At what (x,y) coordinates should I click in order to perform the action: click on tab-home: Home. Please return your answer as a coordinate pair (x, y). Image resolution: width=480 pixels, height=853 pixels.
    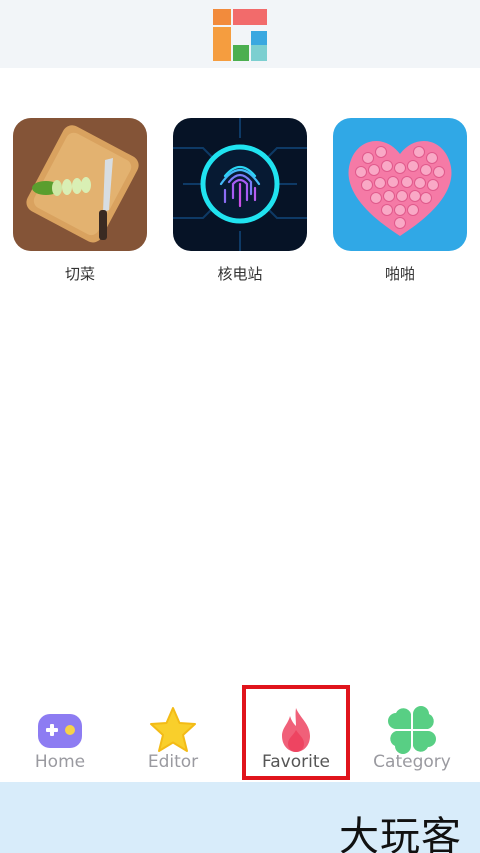
    Looking at the image, I should click on (60, 736).